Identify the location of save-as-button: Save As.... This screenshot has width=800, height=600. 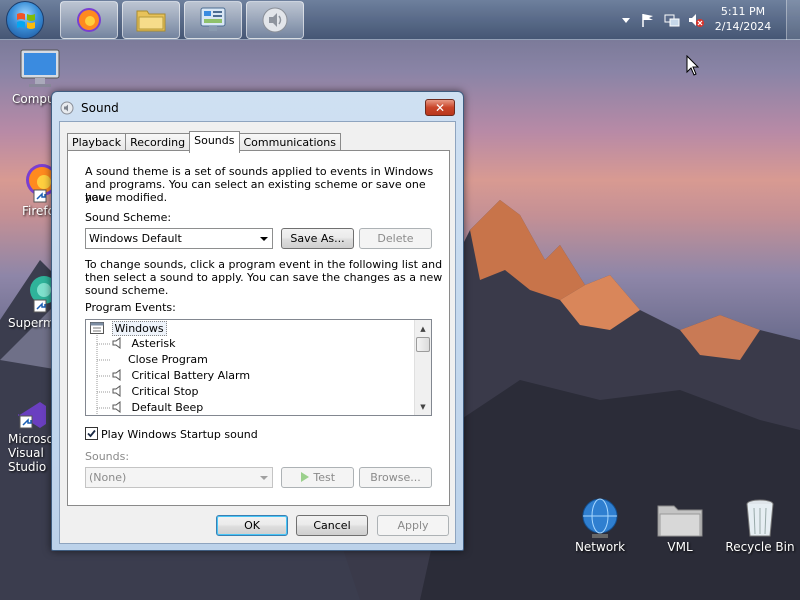
(317, 238).